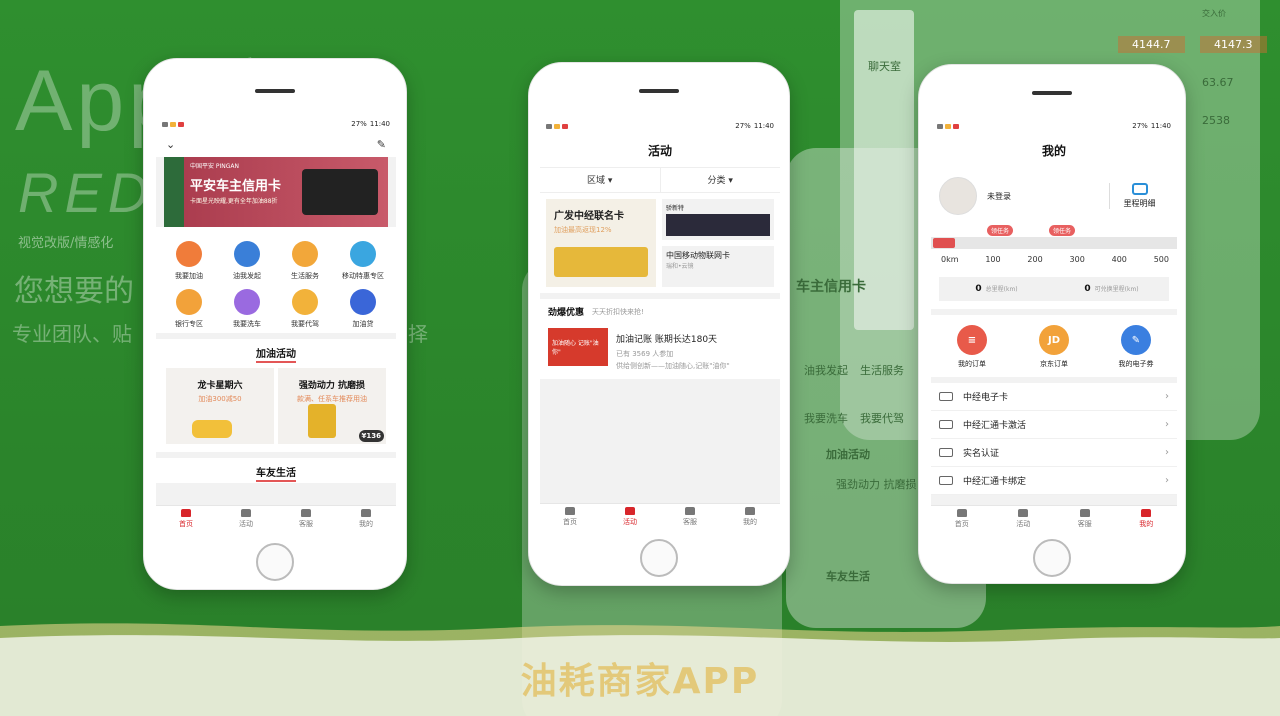 The width and height of the screenshot is (1280, 716). What do you see at coordinates (1054, 481) in the screenshot?
I see `menu-card-bind: 中经汇通卡绑定 ›` at bounding box center [1054, 481].